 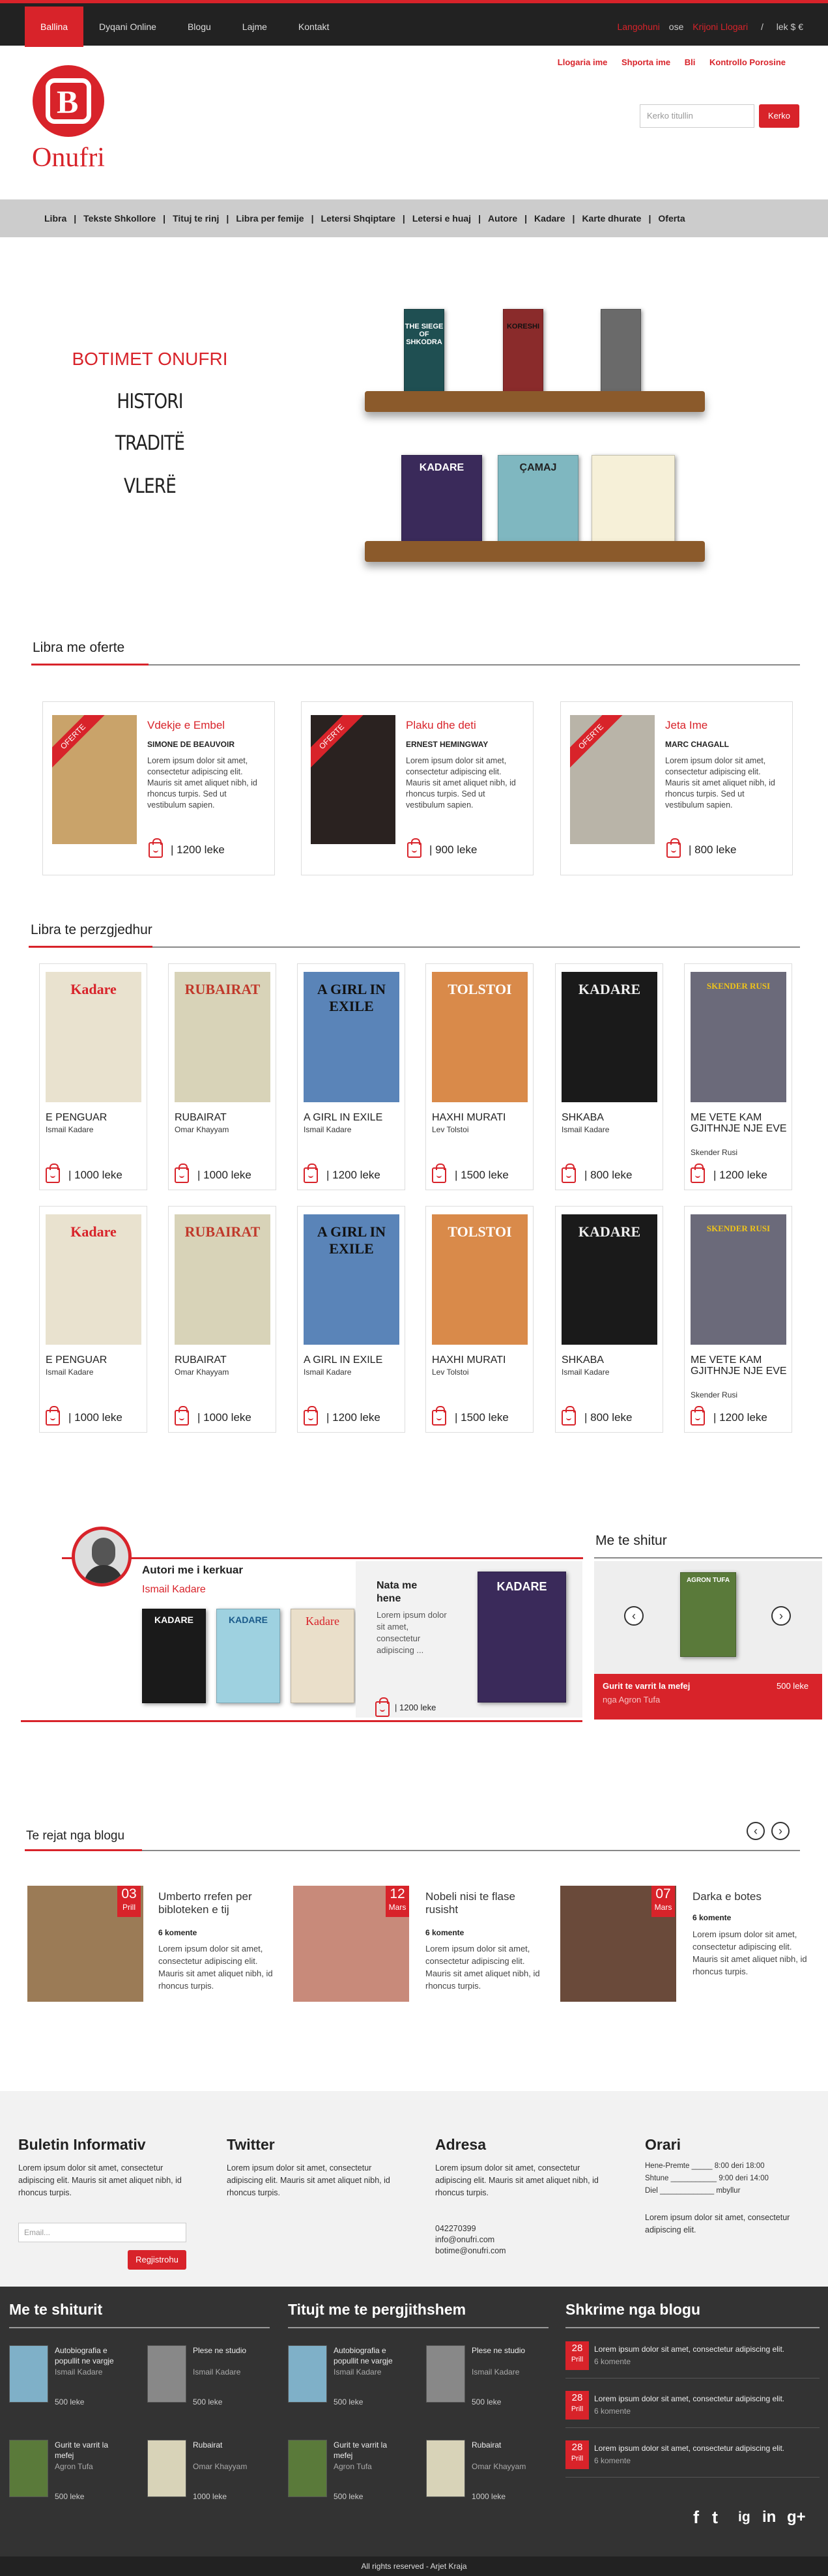 I want to click on login-link: Langohuni, so click(x=638, y=27).